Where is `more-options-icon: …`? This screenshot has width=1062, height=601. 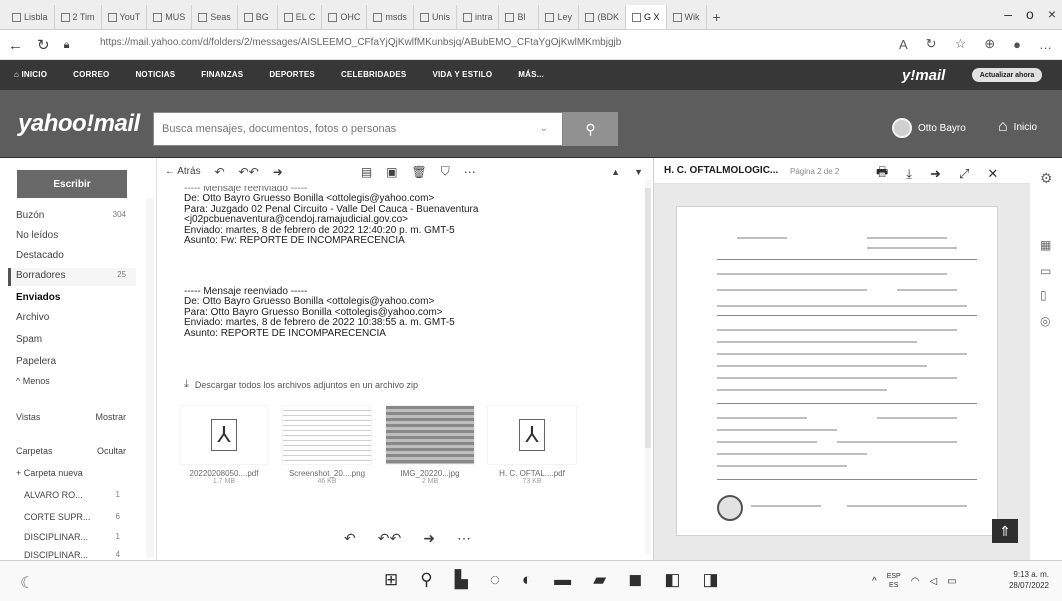
more-options-icon: … is located at coordinates (1045, 44).